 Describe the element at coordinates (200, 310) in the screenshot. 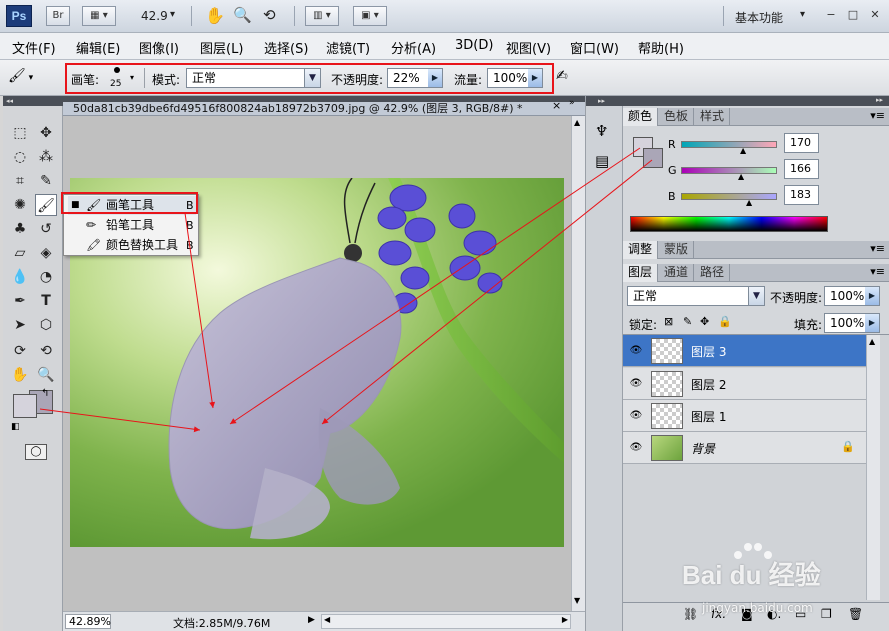

I see `arrow-brush-to-wing` at that location.